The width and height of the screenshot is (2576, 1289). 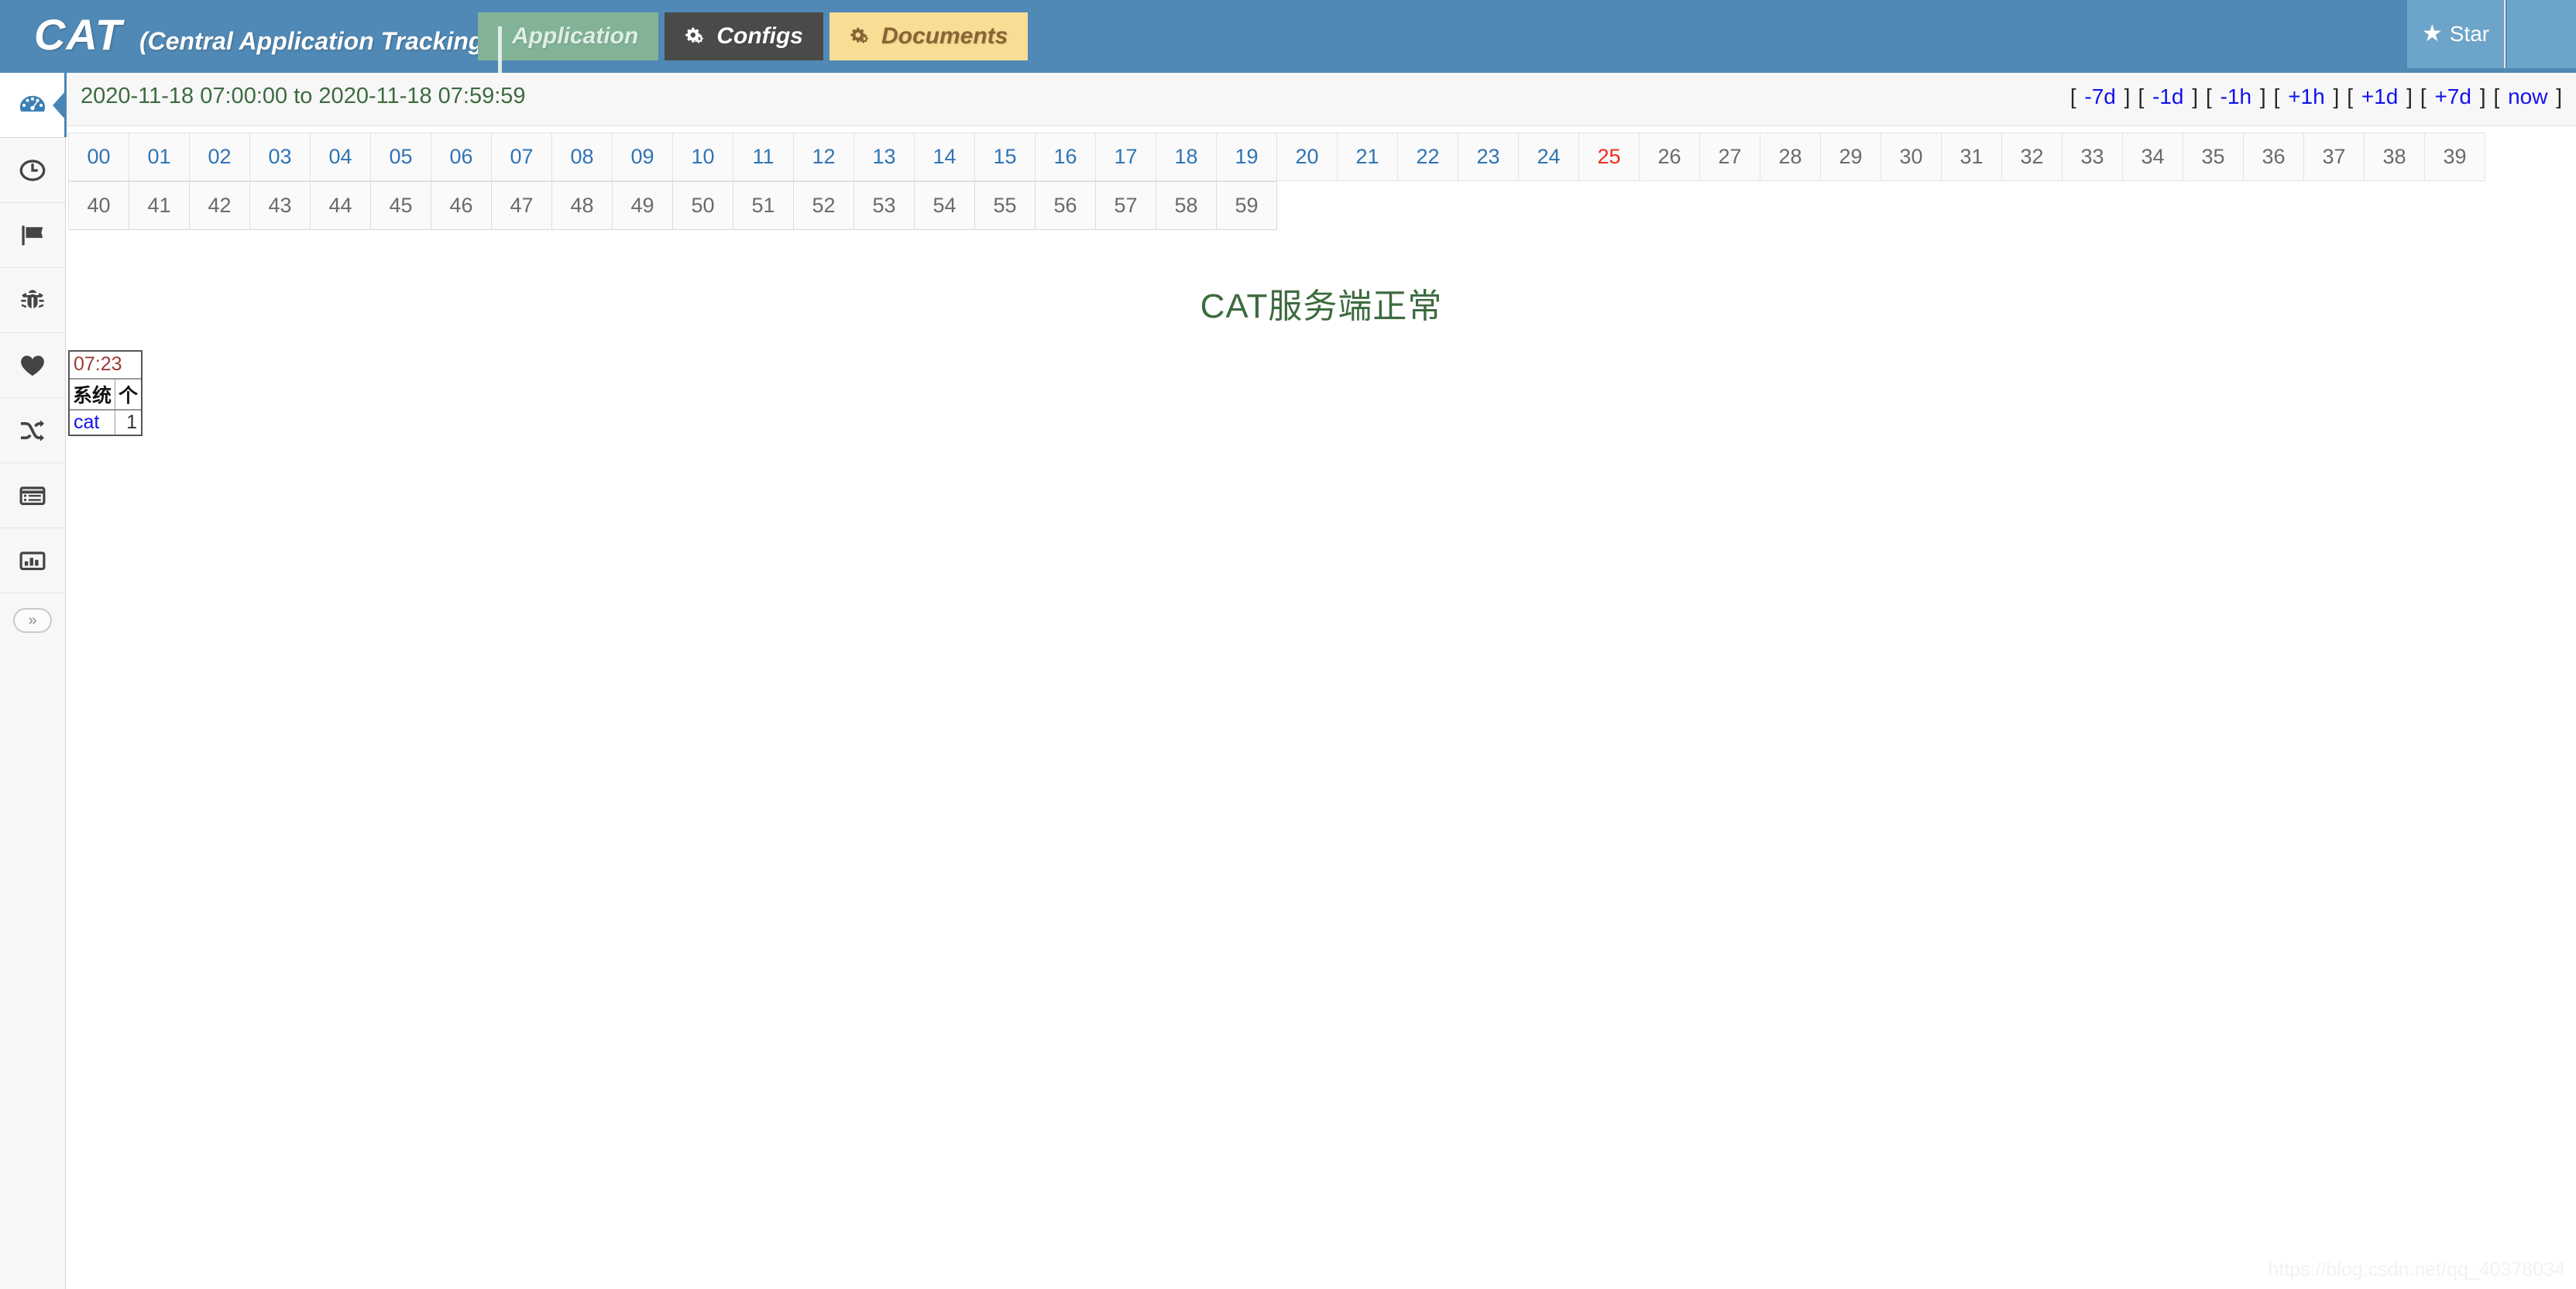 I want to click on time-nav-minus-1h: [ -1h ], so click(x=2236, y=96).